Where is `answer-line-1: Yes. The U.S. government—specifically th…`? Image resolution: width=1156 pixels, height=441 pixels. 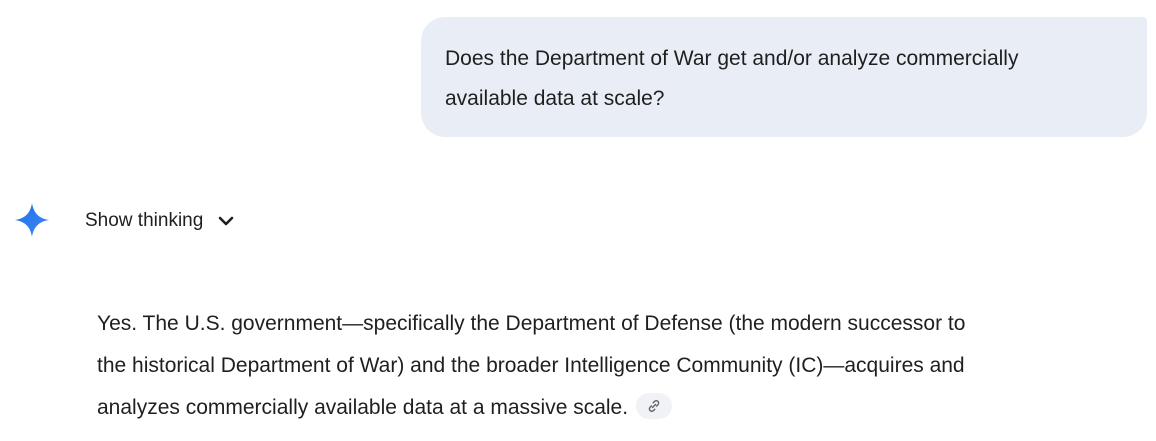 answer-line-1: Yes. The U.S. government—specifically th… is located at coordinates (531, 323).